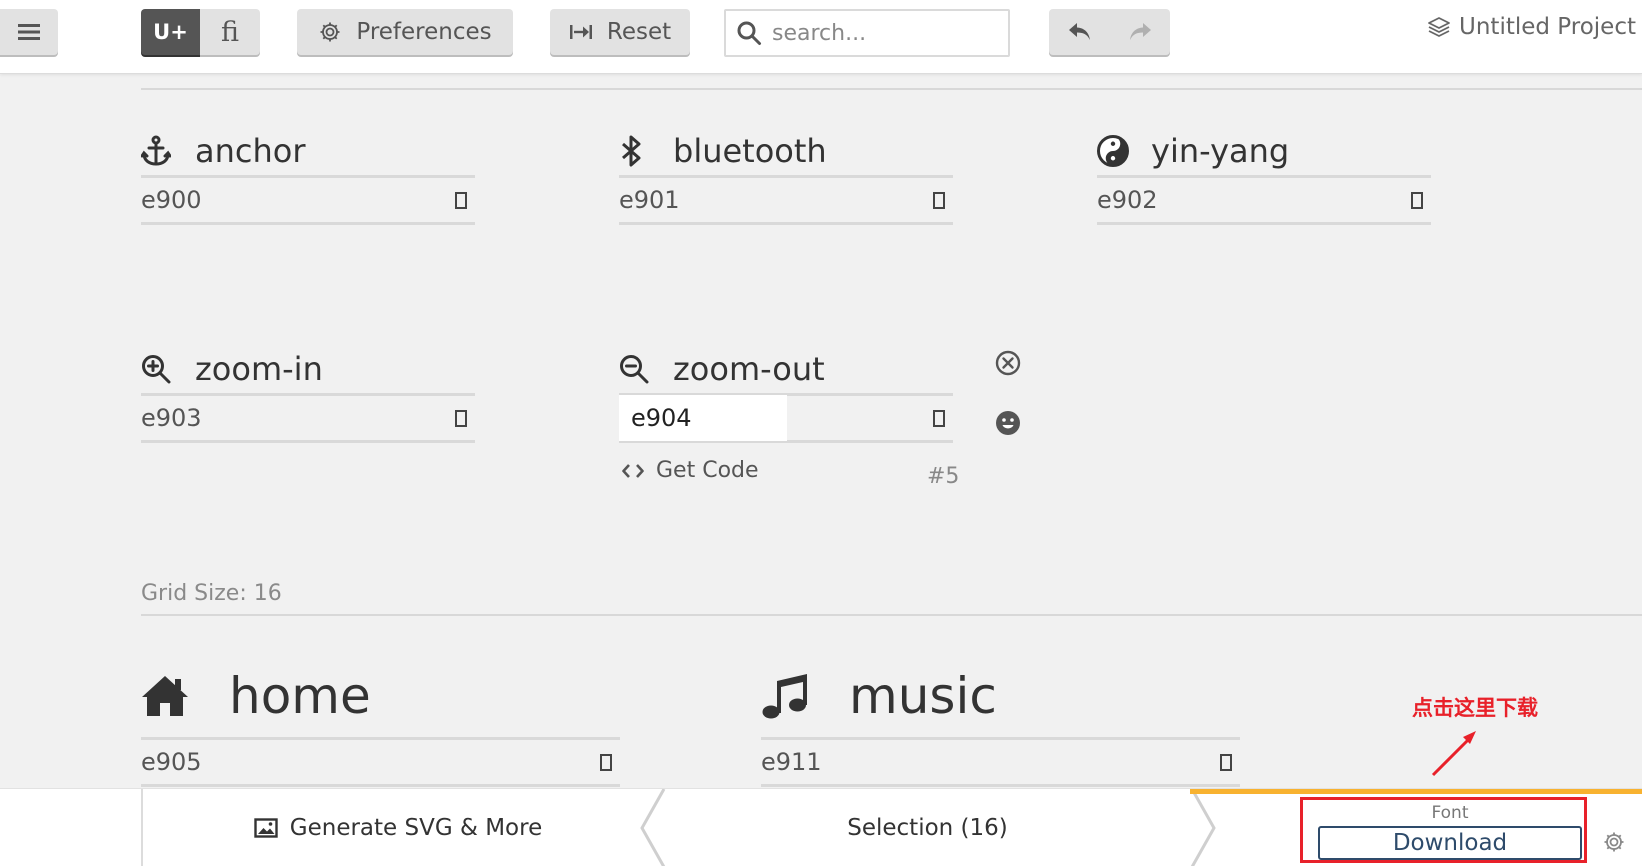  Describe the element at coordinates (230, 32) in the screenshot. I see `ligature-mode-button: ﬁ` at that location.